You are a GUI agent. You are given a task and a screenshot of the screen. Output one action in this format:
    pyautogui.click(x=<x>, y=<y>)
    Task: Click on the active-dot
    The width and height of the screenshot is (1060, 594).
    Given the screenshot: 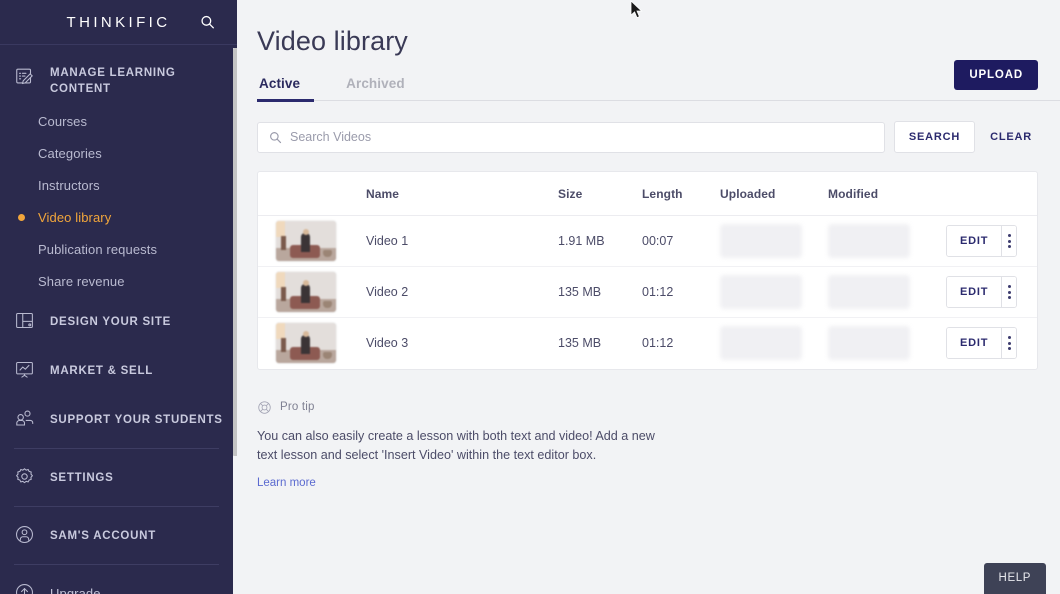 What is the action you would take?
    pyautogui.click(x=21, y=217)
    